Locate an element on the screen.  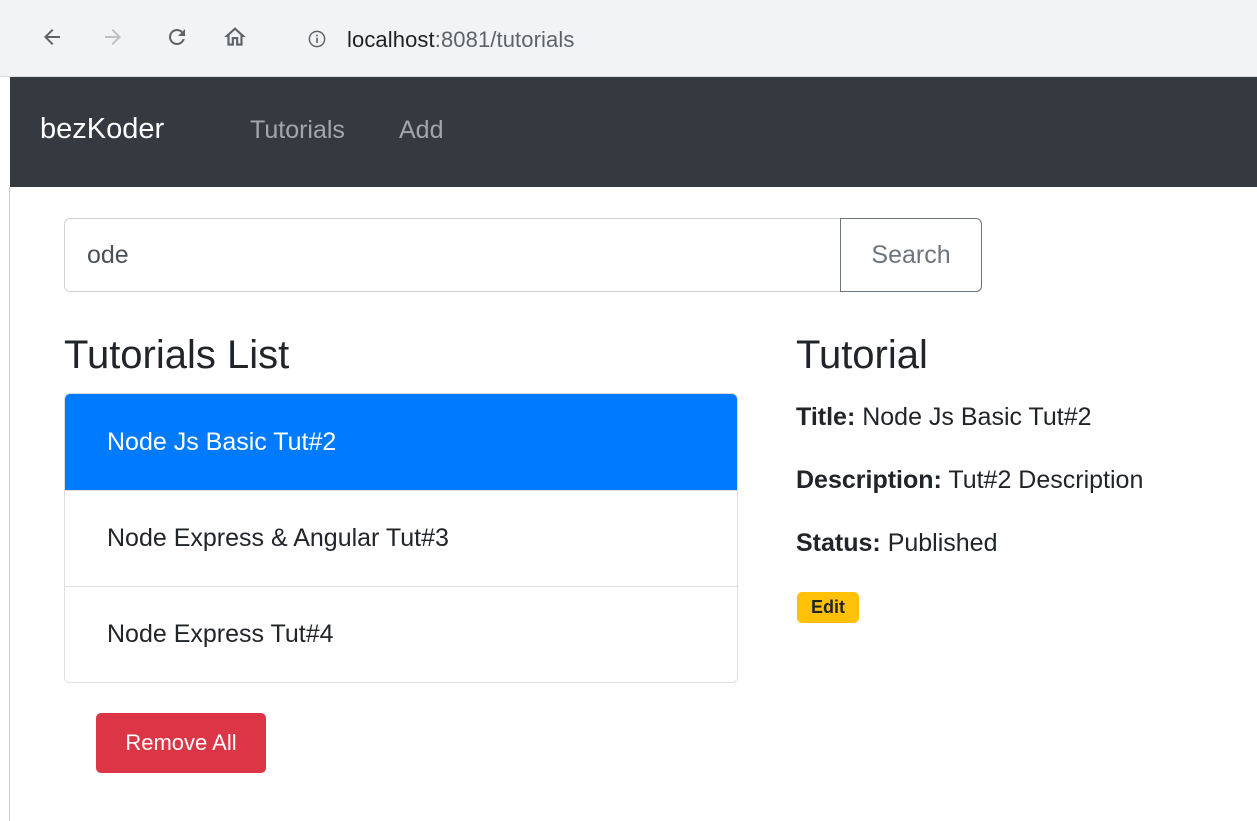
list-item: Node Express Tut#4 is located at coordinates (401, 634).